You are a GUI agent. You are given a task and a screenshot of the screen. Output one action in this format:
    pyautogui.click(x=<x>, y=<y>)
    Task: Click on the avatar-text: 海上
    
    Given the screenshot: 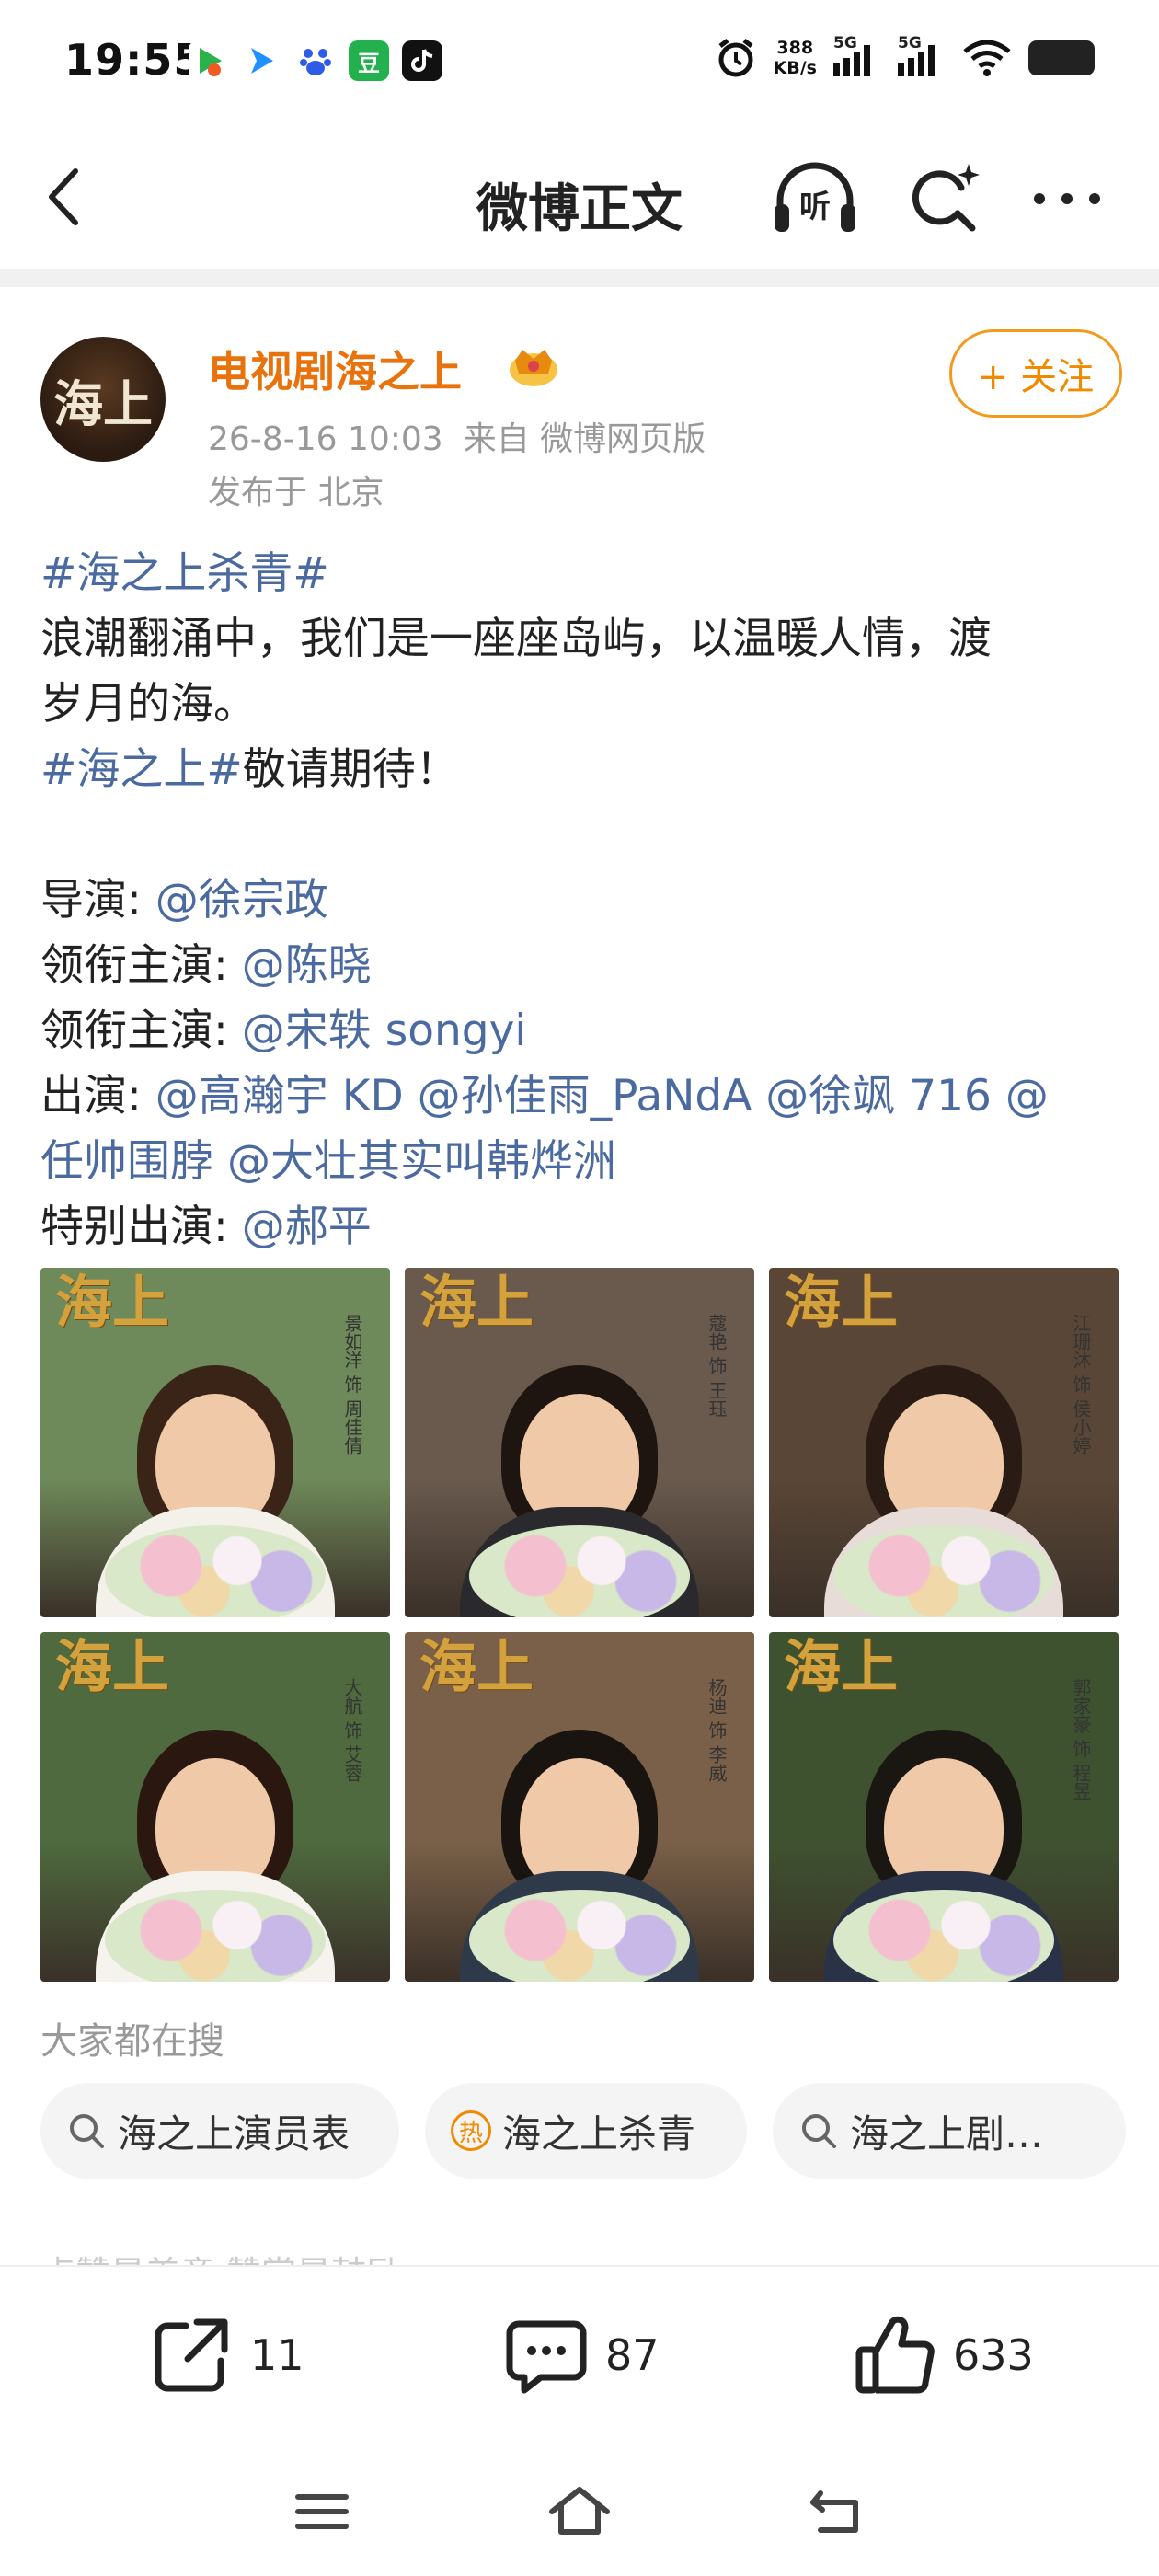 What is the action you would take?
    pyautogui.click(x=103, y=403)
    